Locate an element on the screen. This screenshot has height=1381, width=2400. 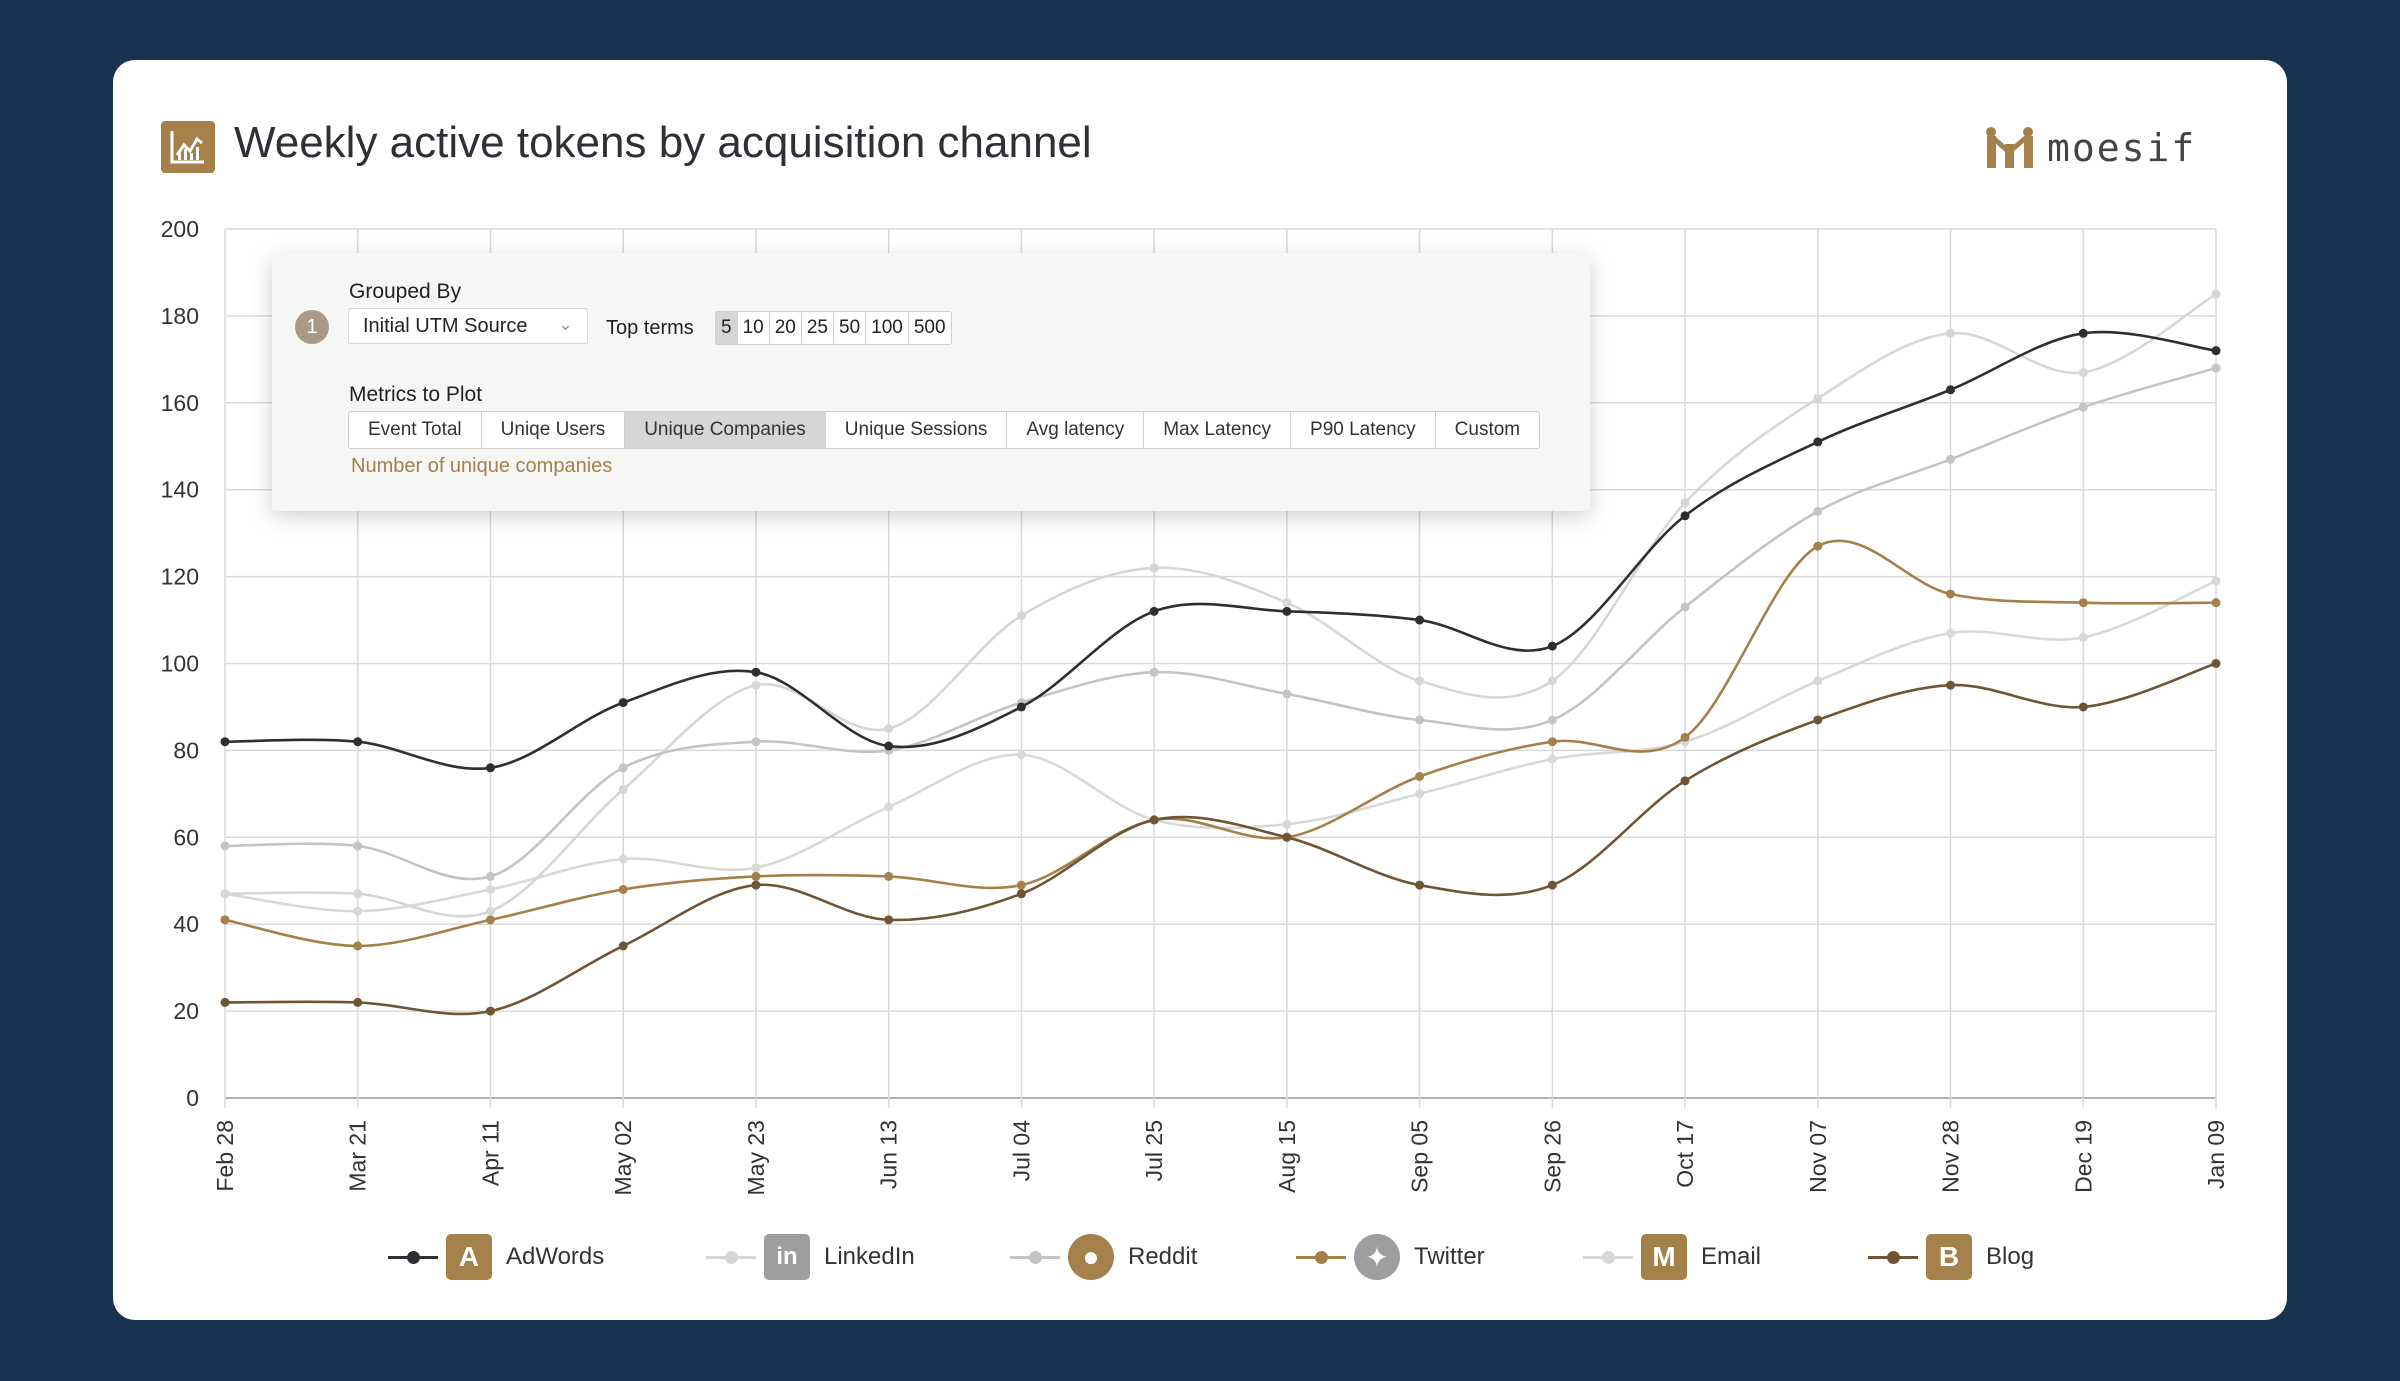
metric-tab: Uniqe Users is located at coordinates (553, 430).